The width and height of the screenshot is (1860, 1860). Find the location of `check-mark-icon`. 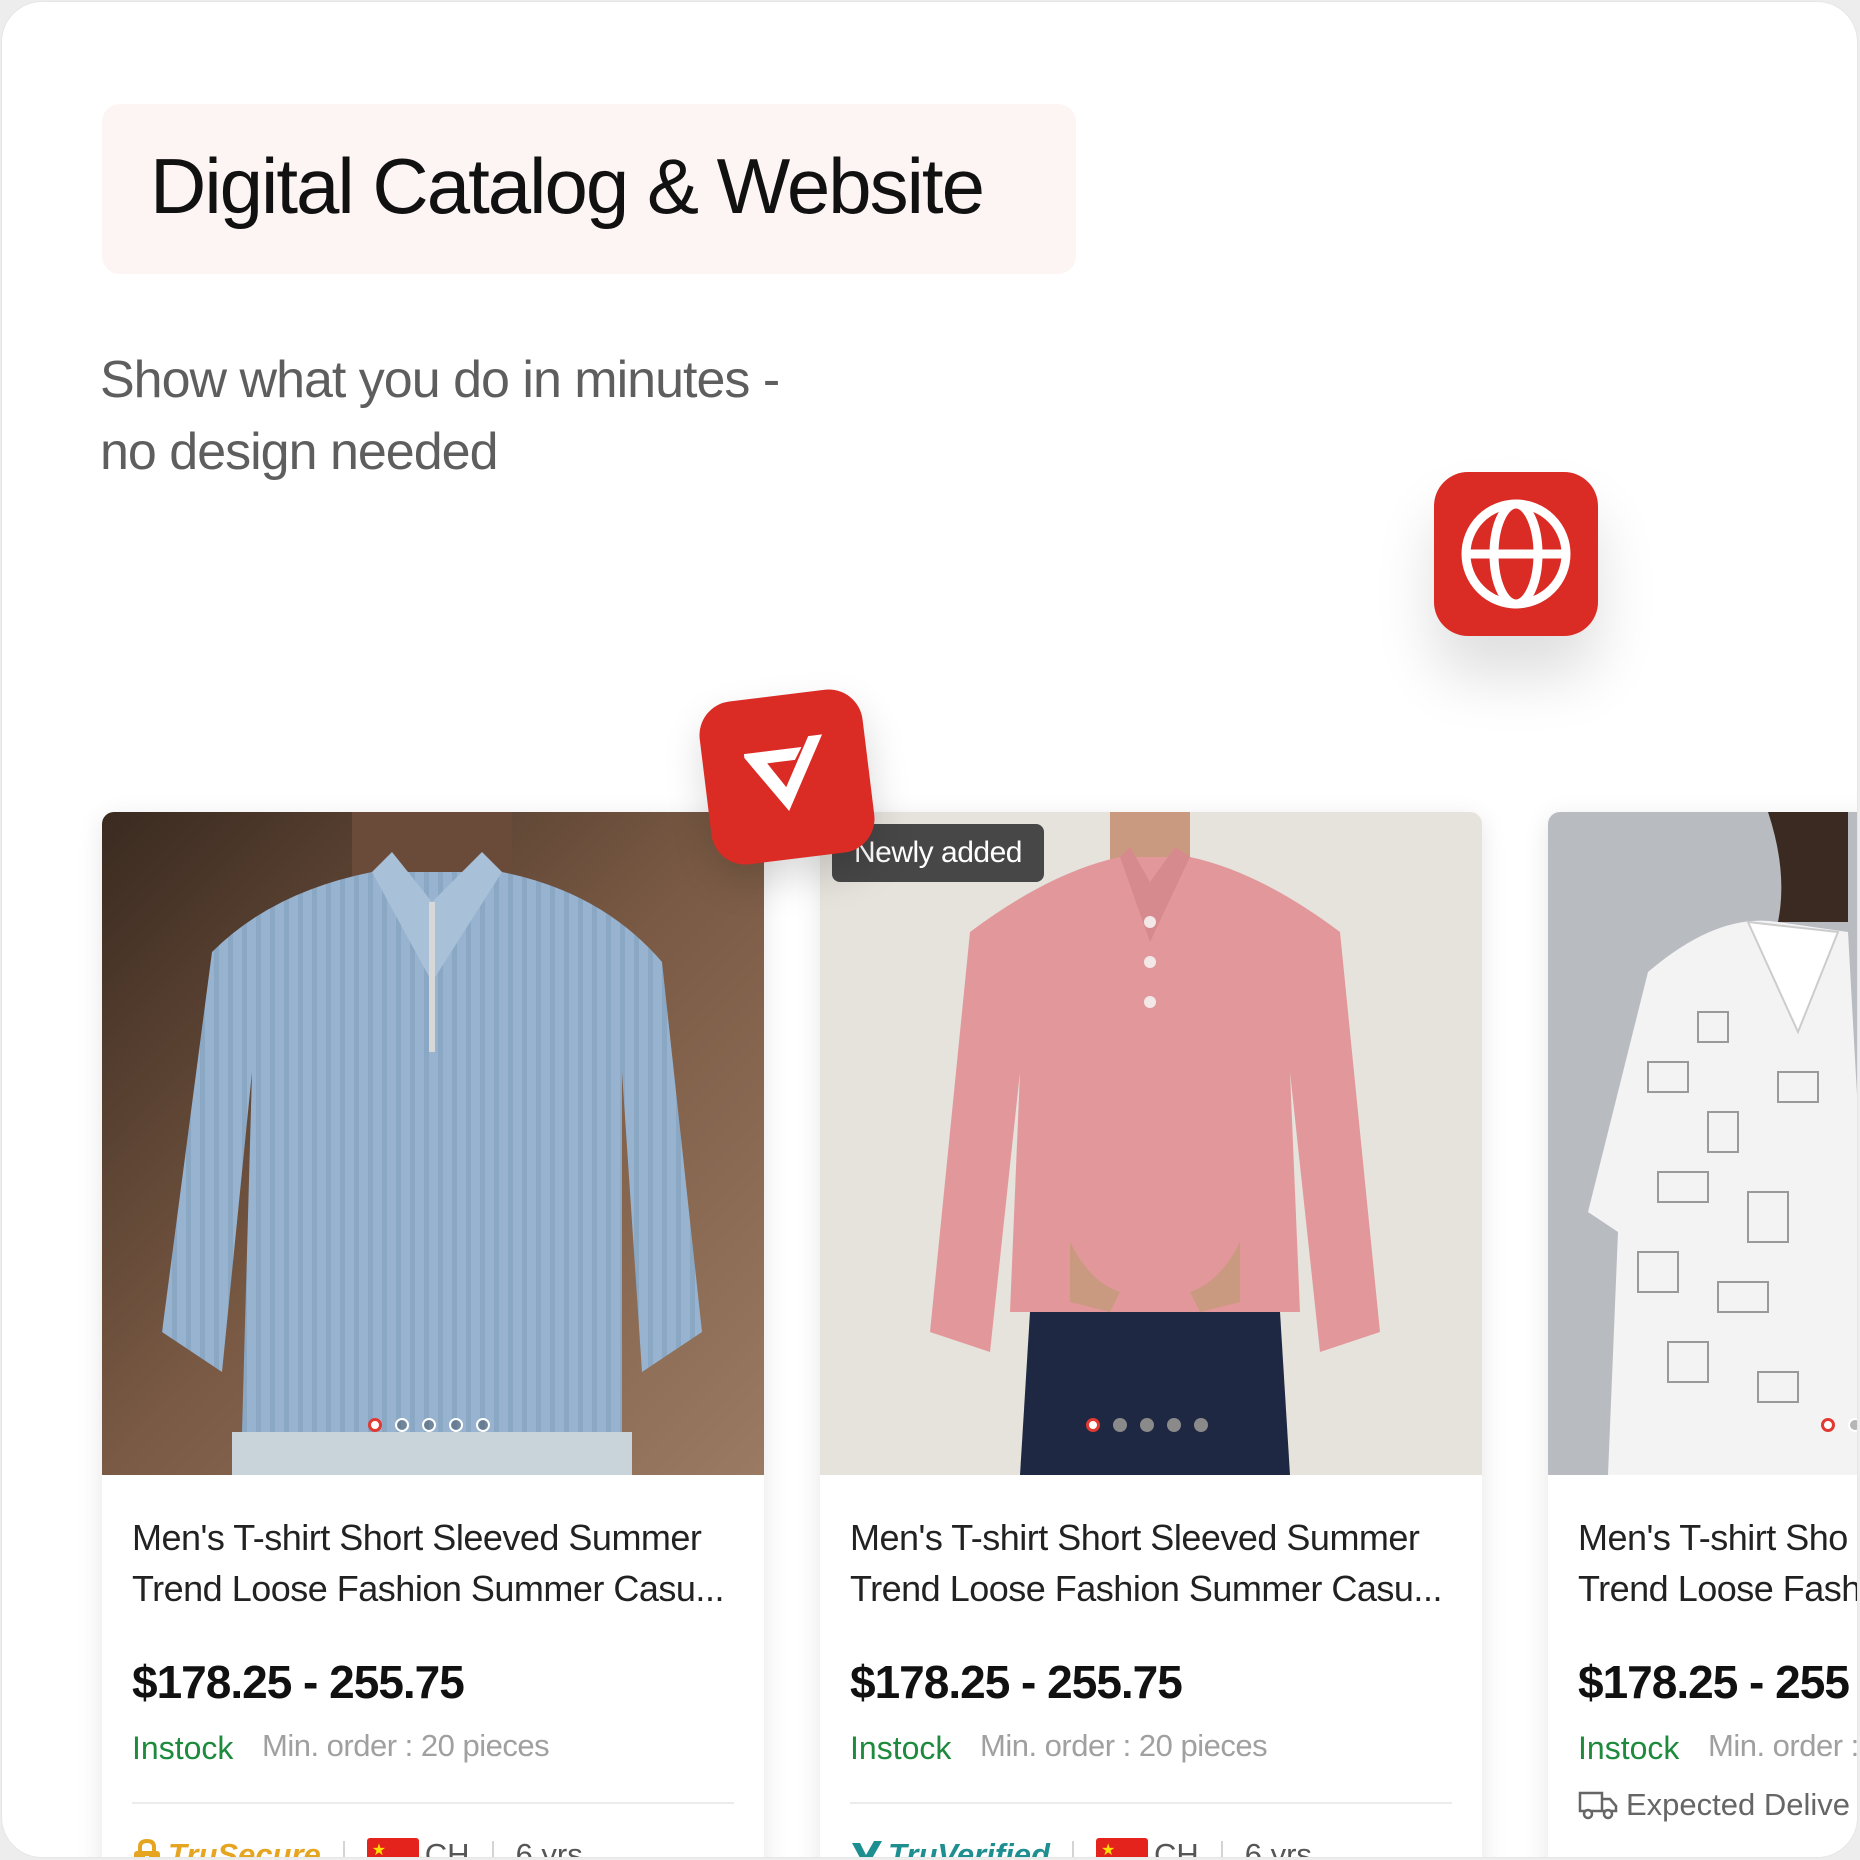

check-mark-icon is located at coordinates (783, 772).